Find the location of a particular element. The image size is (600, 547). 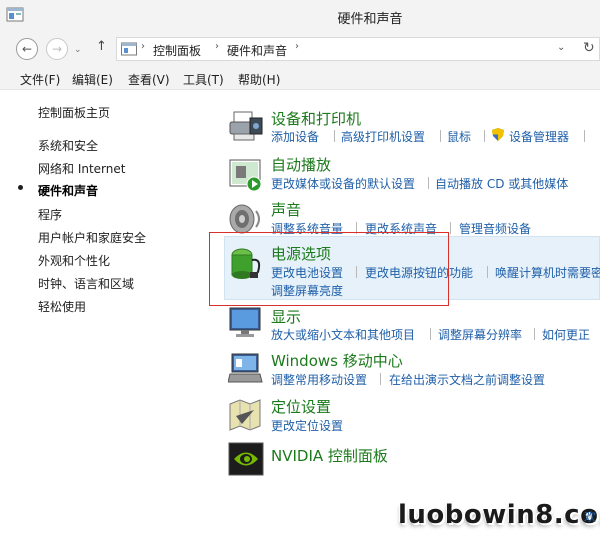

devices-printers-title: 设备和打印机 is located at coordinates (316, 118).